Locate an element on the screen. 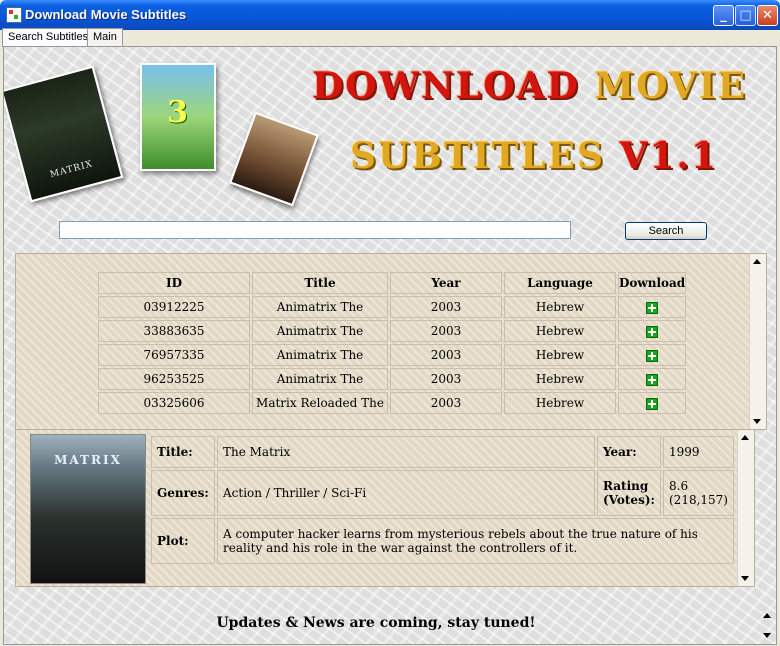 This screenshot has width=780, height=646. window-title: Download Movie Subtitles is located at coordinates (106, 14).